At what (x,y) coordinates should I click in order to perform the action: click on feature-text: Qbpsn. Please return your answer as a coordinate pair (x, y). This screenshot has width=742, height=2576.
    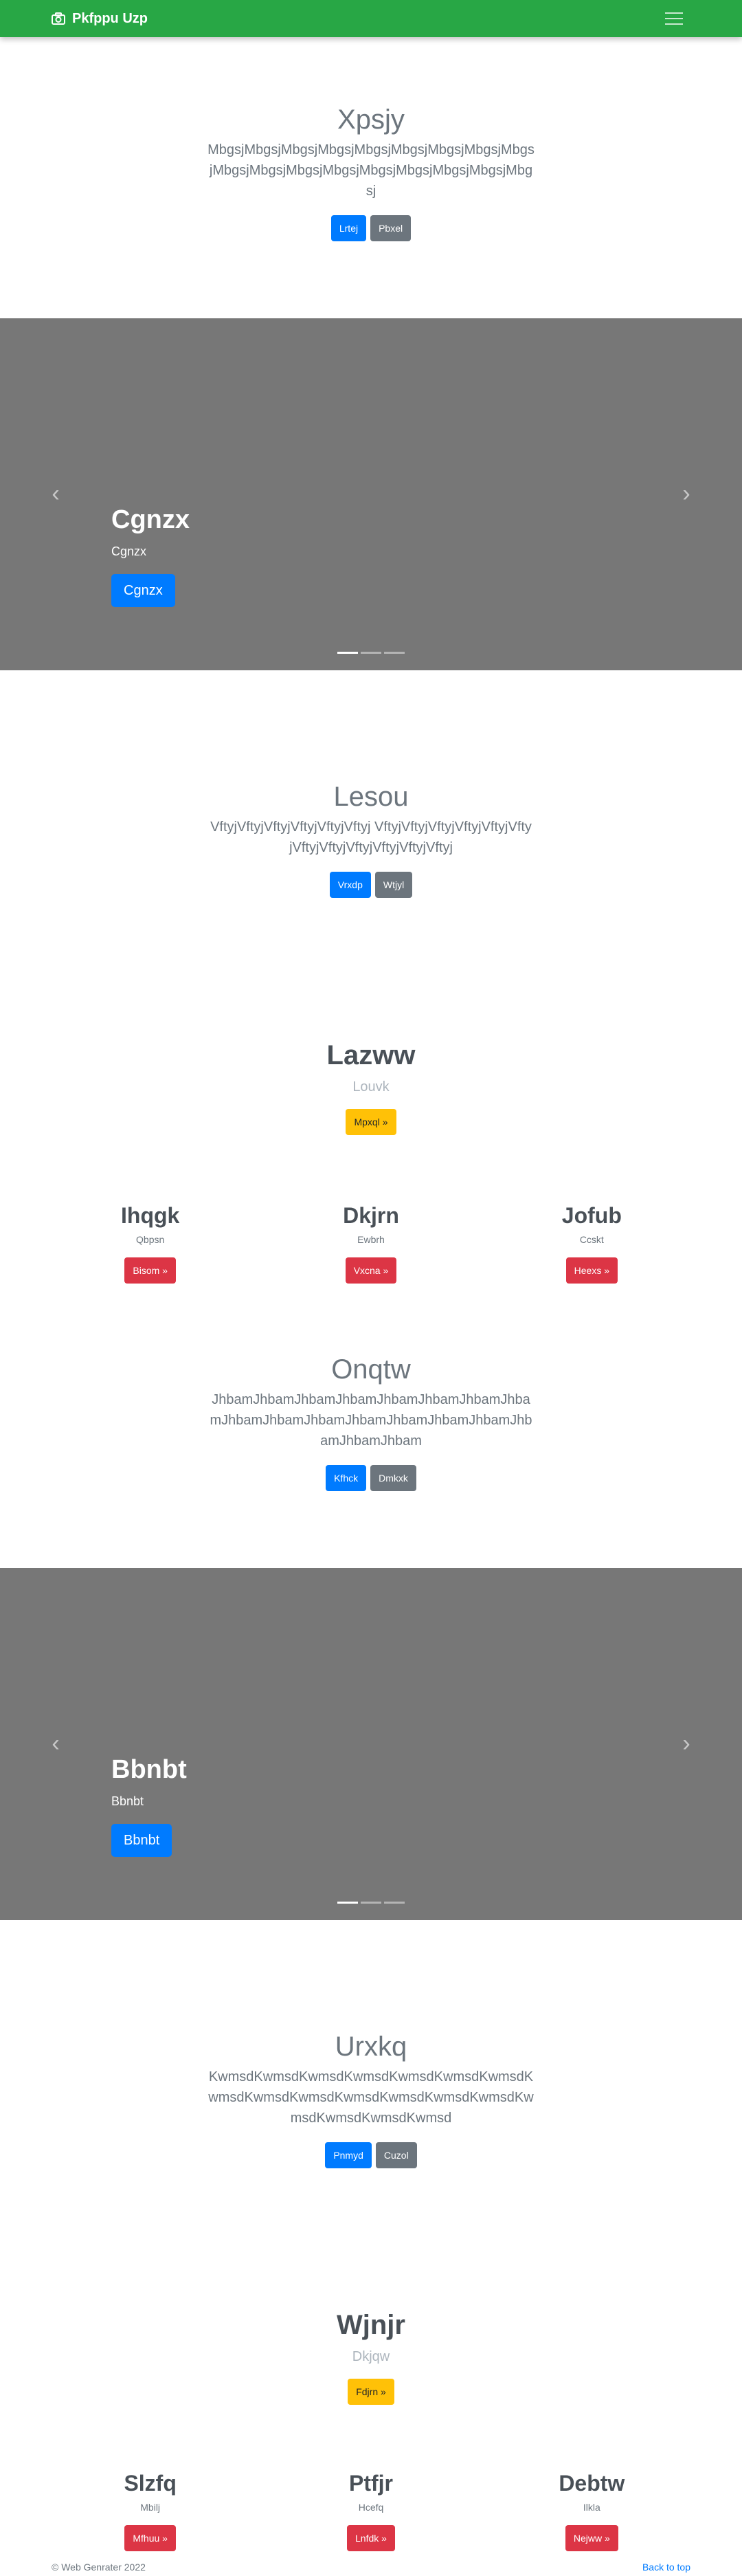
    Looking at the image, I should click on (150, 1239).